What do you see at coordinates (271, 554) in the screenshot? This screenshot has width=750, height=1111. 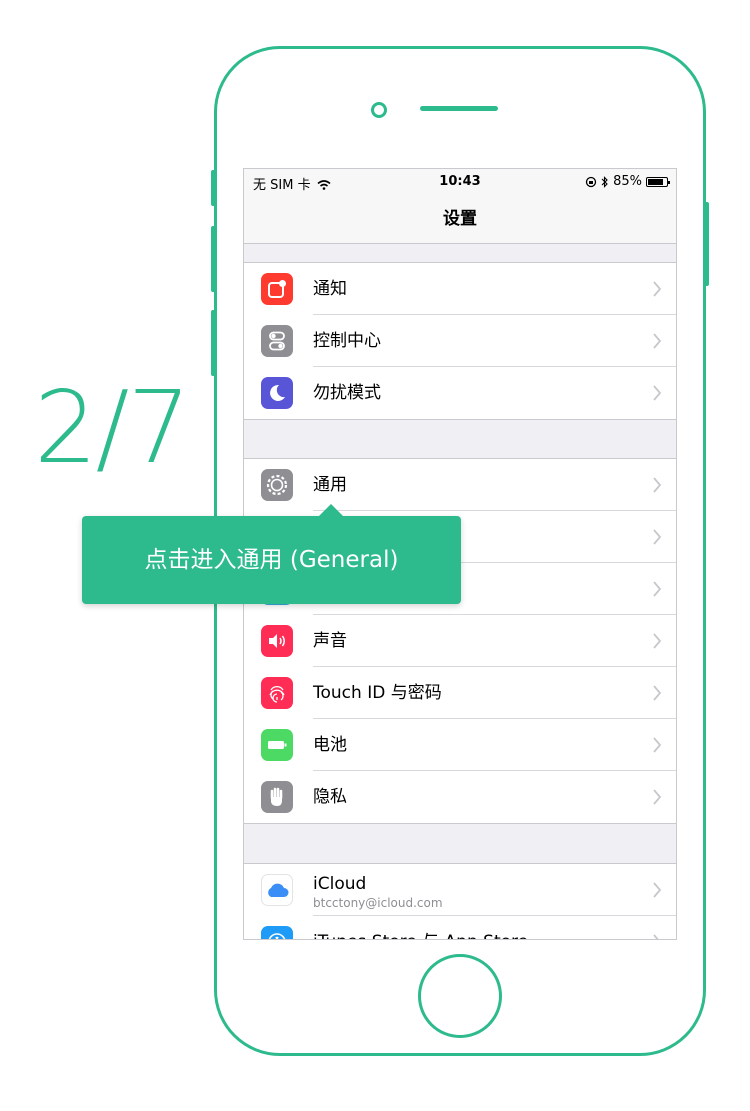 I see `tutorial-tooltip: 点击进入通用 (General)` at bounding box center [271, 554].